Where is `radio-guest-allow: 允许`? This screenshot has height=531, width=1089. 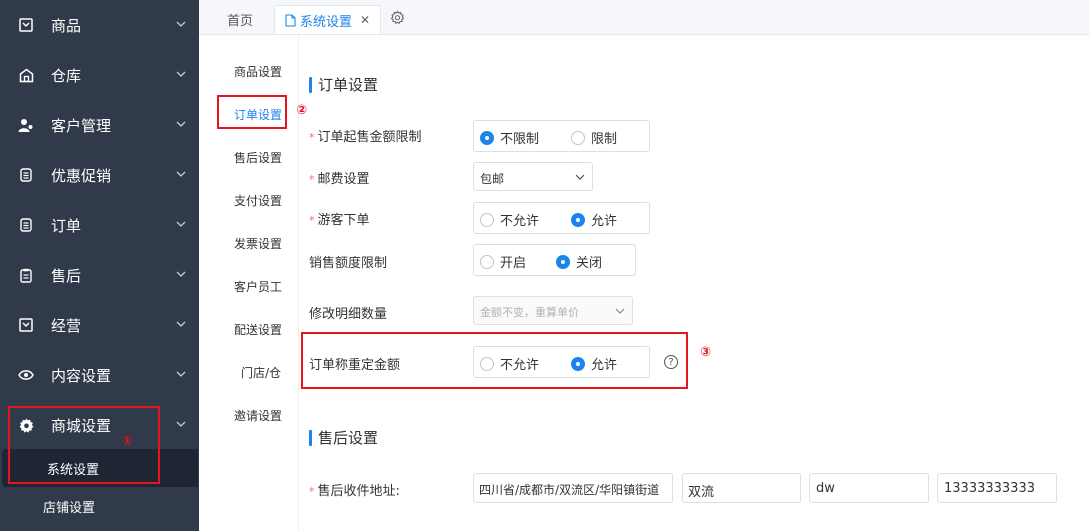 radio-guest-allow: 允许 is located at coordinates (594, 219).